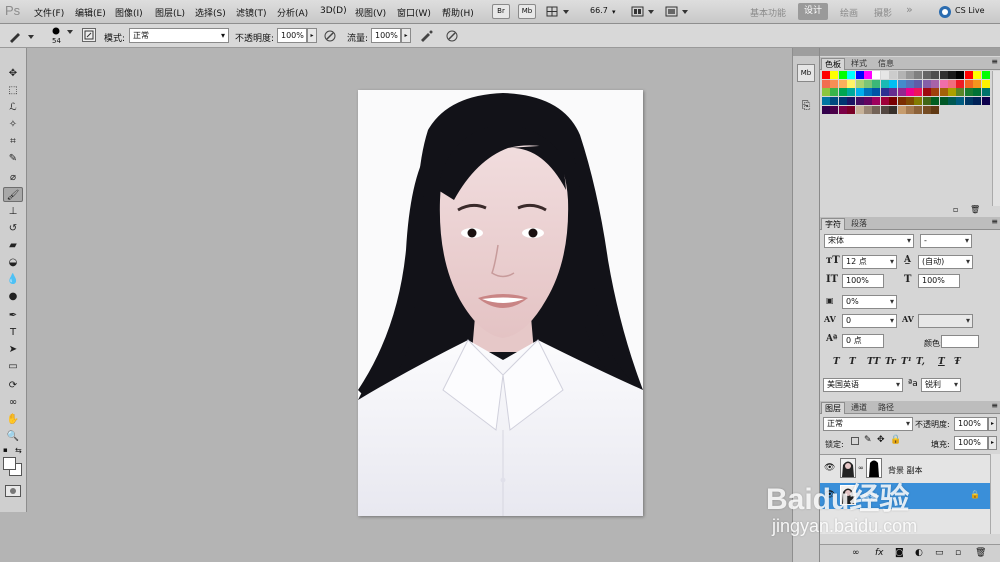  Describe the element at coordinates (905, 496) in the screenshot. I see `layer-row-selected: 👁 背景 🔒` at that location.